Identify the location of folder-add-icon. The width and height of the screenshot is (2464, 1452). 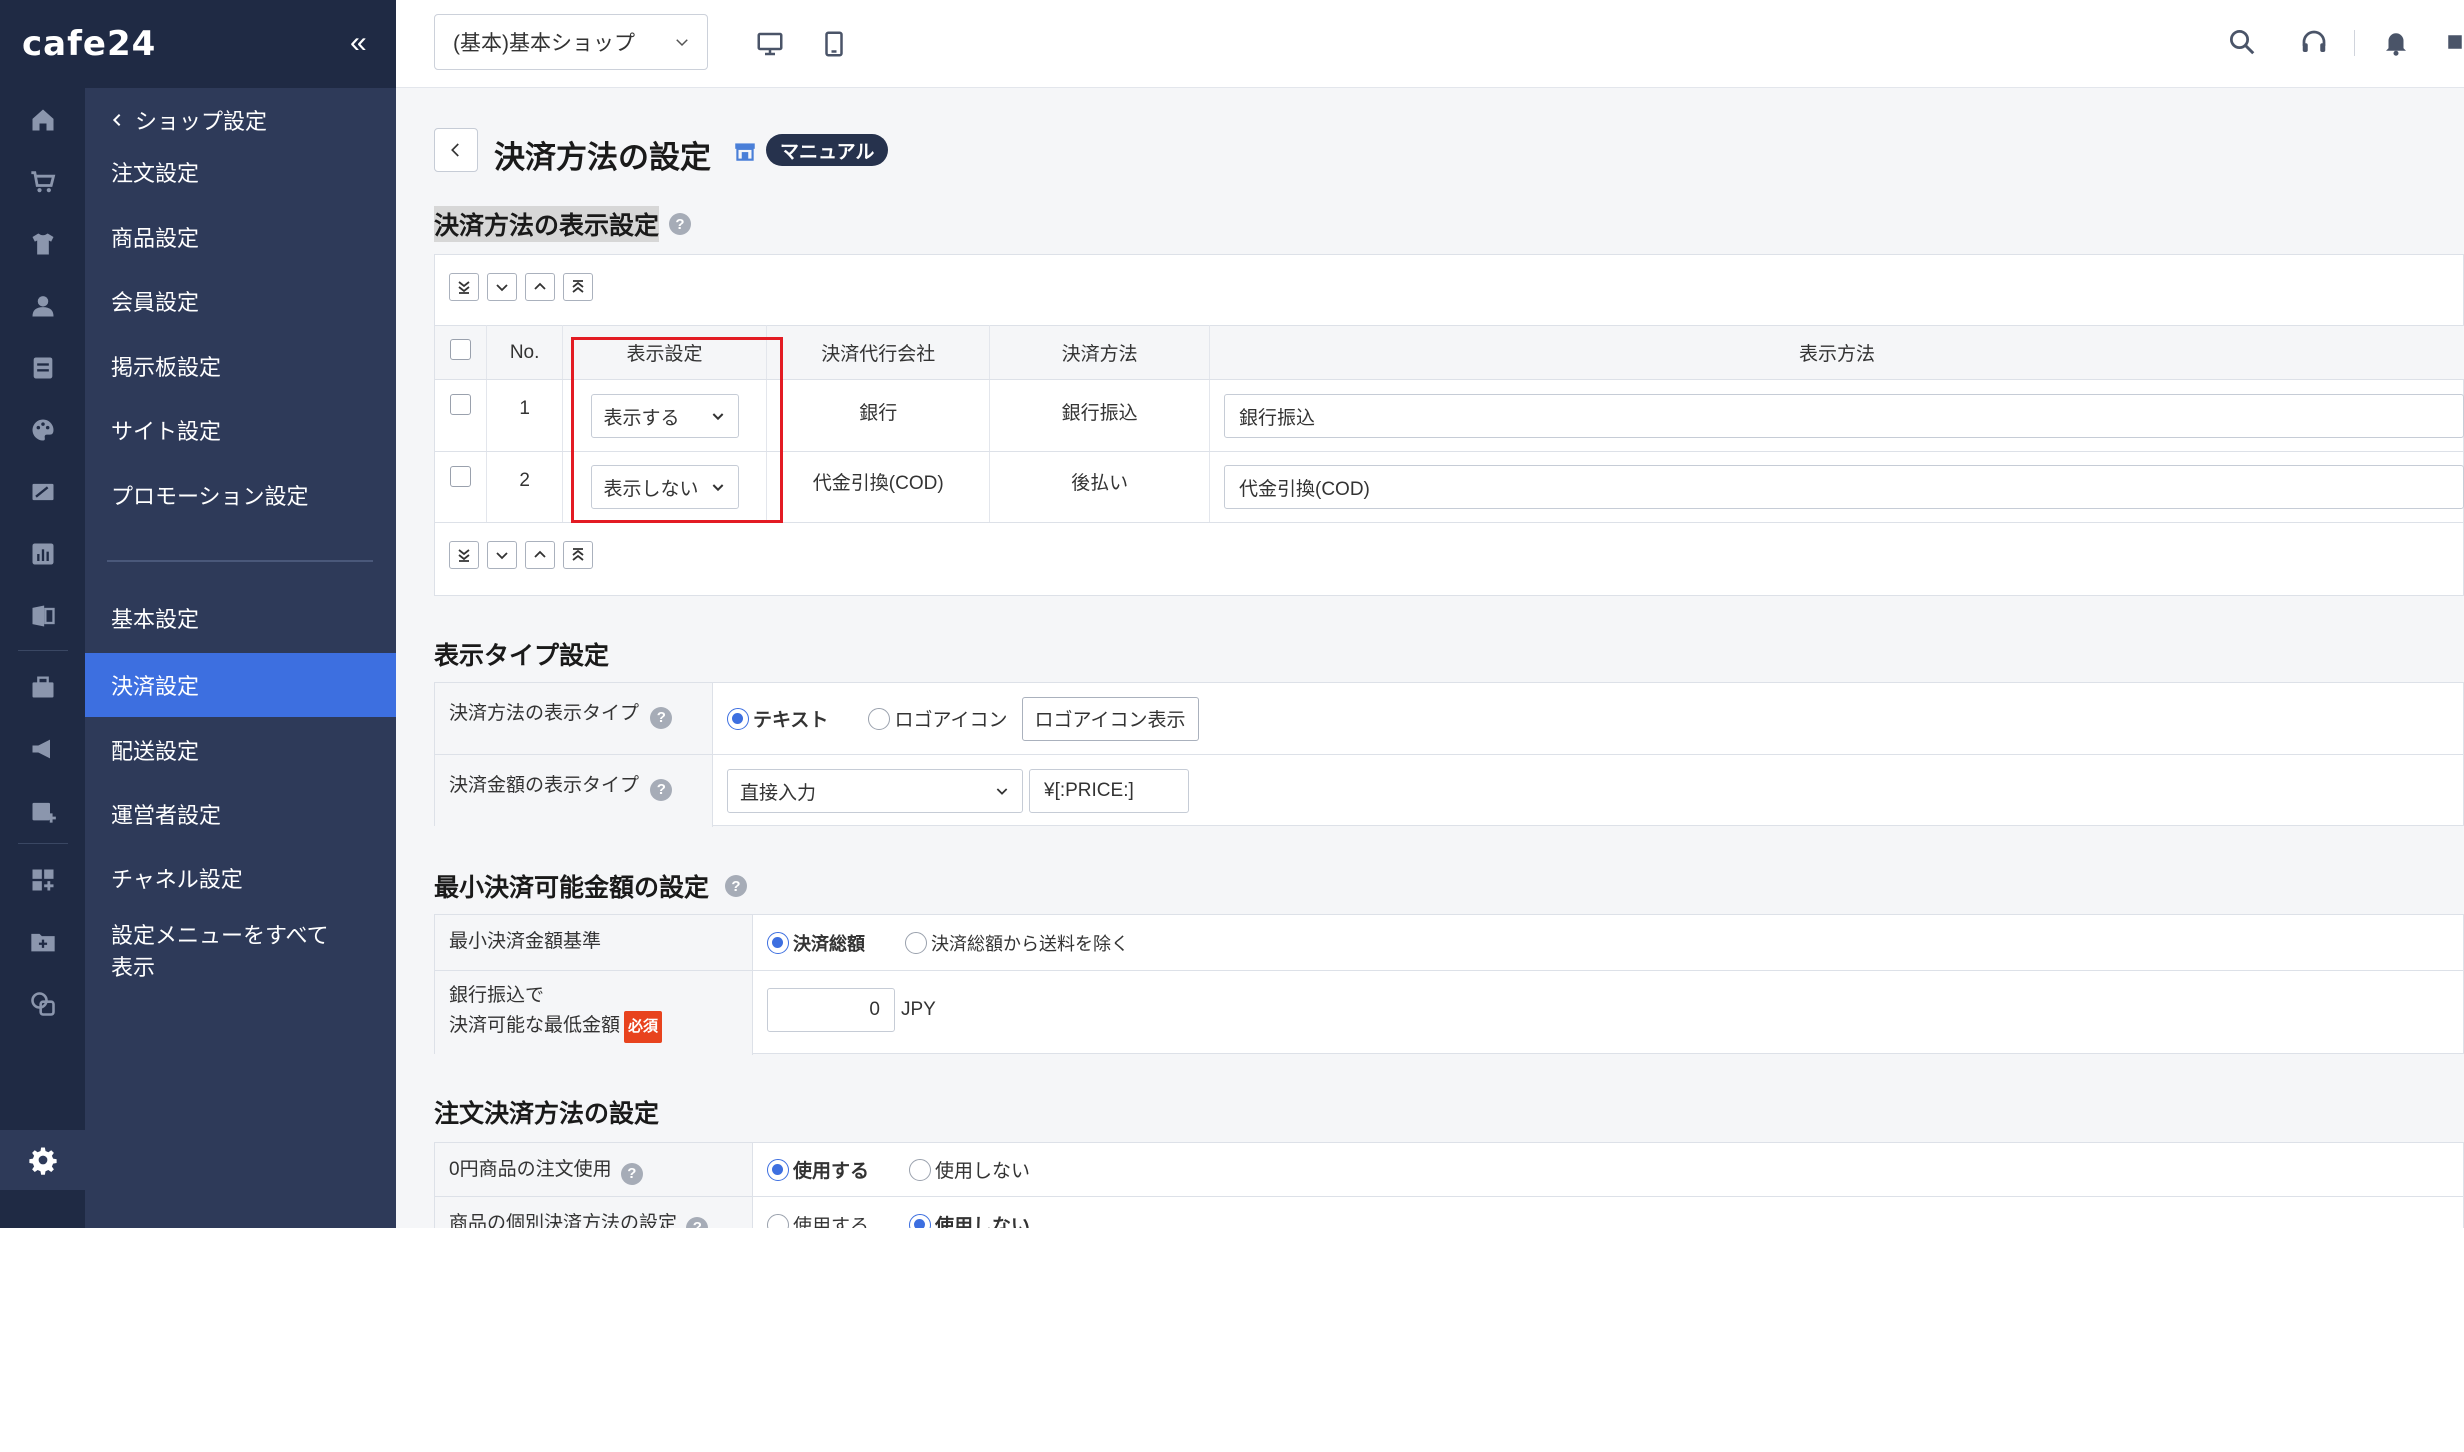
(42, 942).